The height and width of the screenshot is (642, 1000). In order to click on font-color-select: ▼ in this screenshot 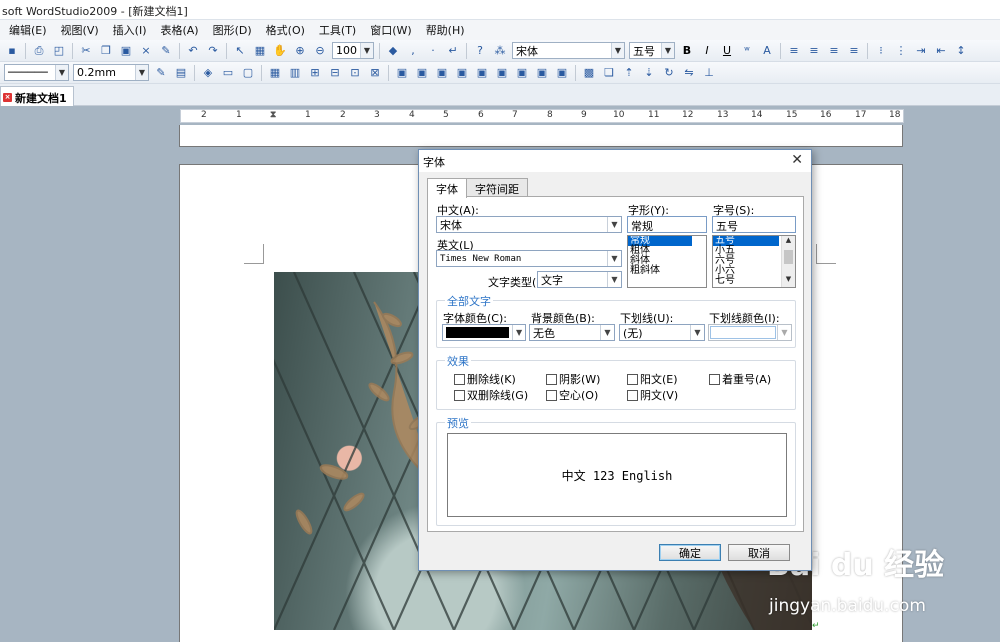, I will do `click(484, 332)`.